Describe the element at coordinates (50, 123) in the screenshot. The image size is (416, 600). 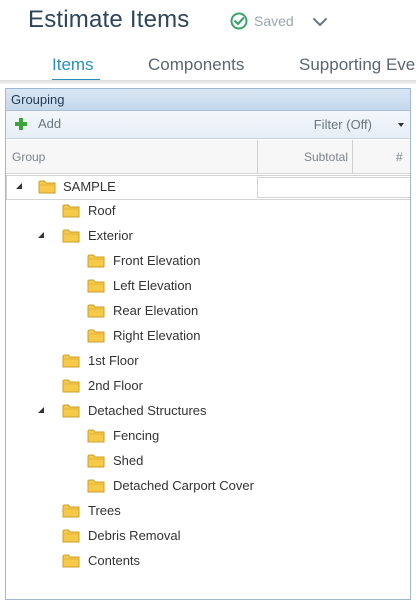
I see `add-button-label: Add` at that location.